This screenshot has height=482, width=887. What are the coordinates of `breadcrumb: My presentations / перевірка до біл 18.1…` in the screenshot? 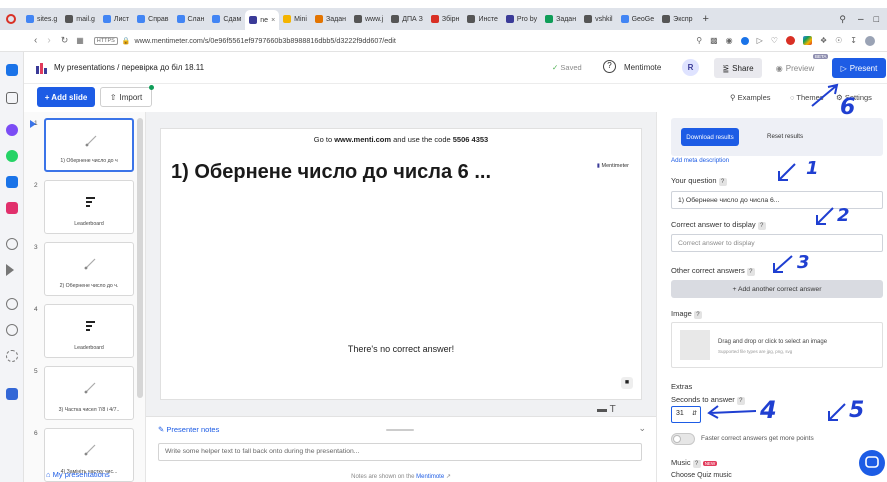 It's located at (129, 67).